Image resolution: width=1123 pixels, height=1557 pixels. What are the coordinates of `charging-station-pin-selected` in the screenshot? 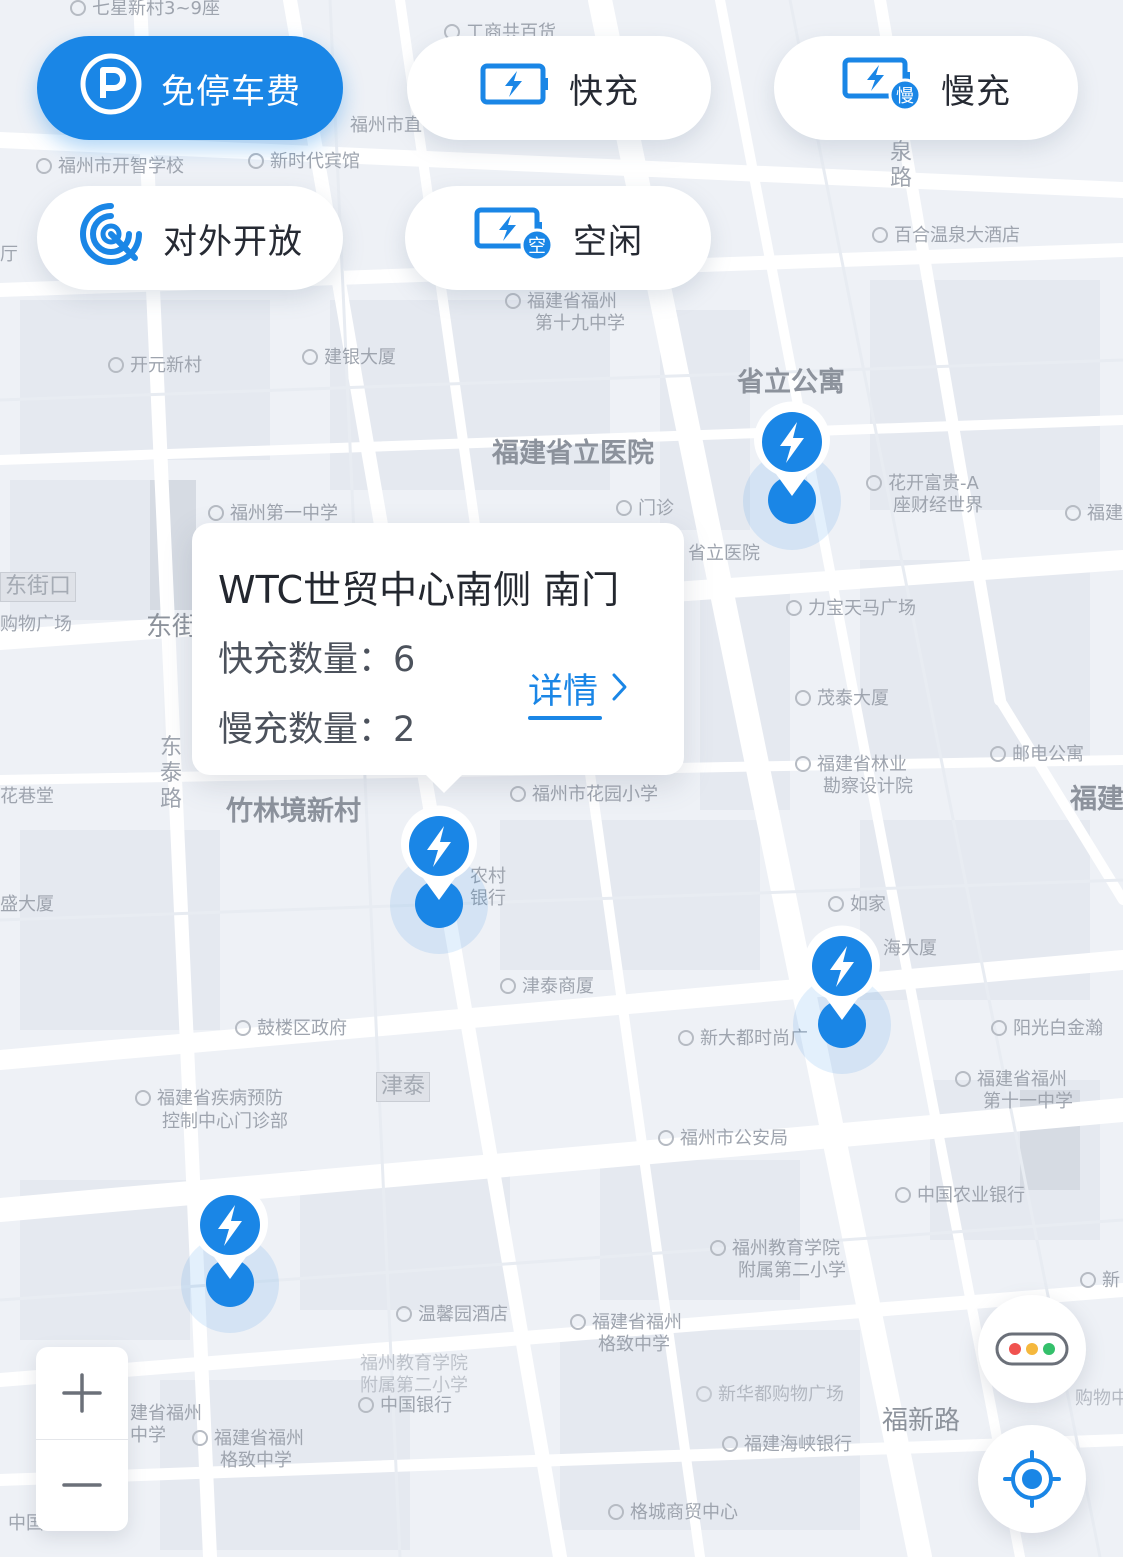 It's located at (439, 879).